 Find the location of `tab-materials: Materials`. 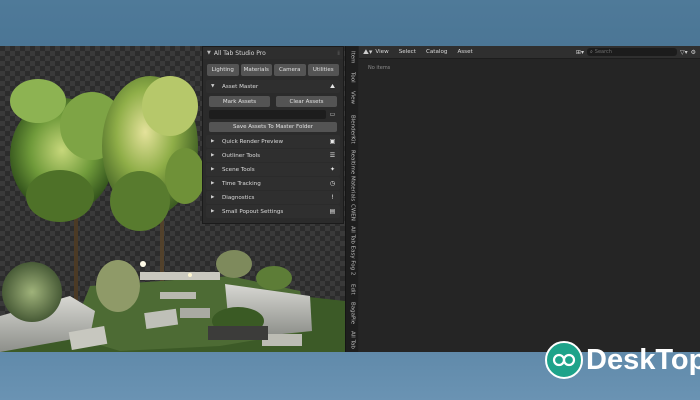

tab-materials: Materials is located at coordinates (256, 70).